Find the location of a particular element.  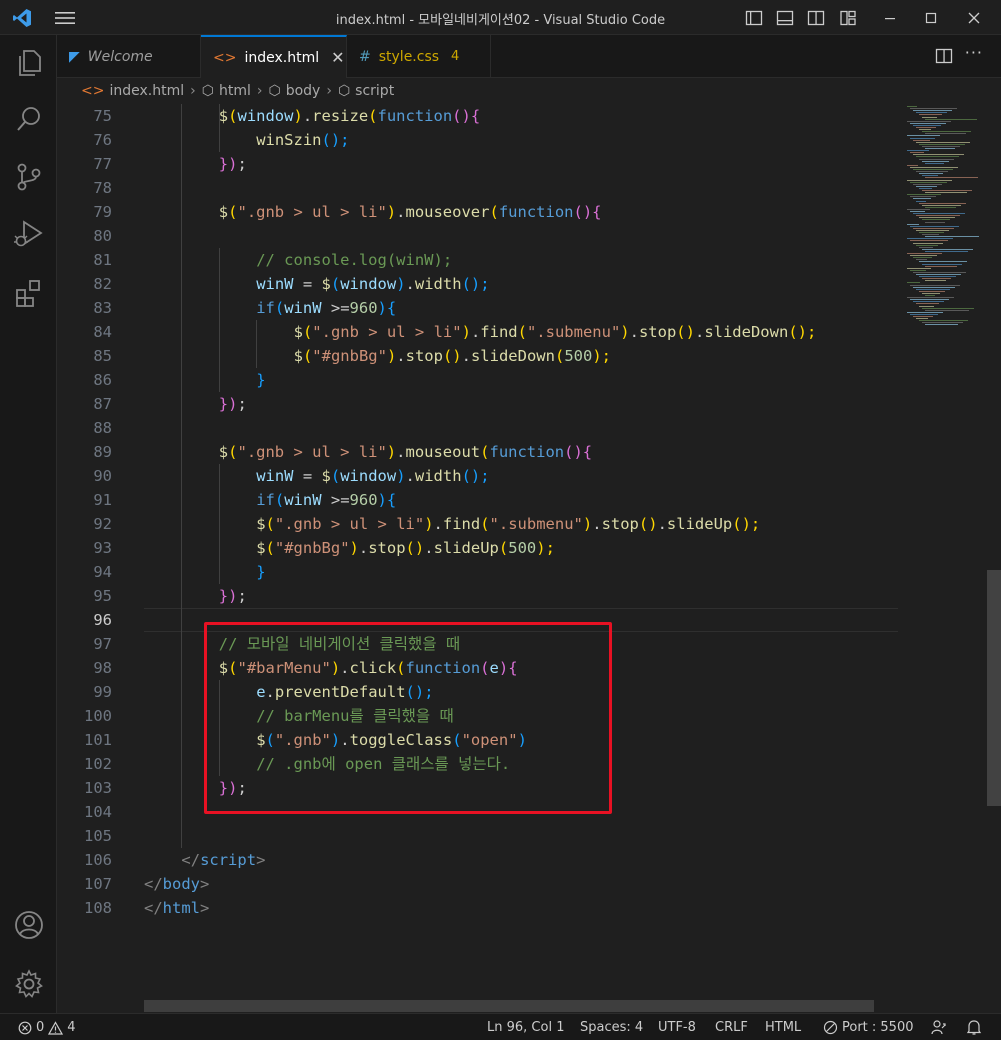

explorer-icon is located at coordinates (29, 63).